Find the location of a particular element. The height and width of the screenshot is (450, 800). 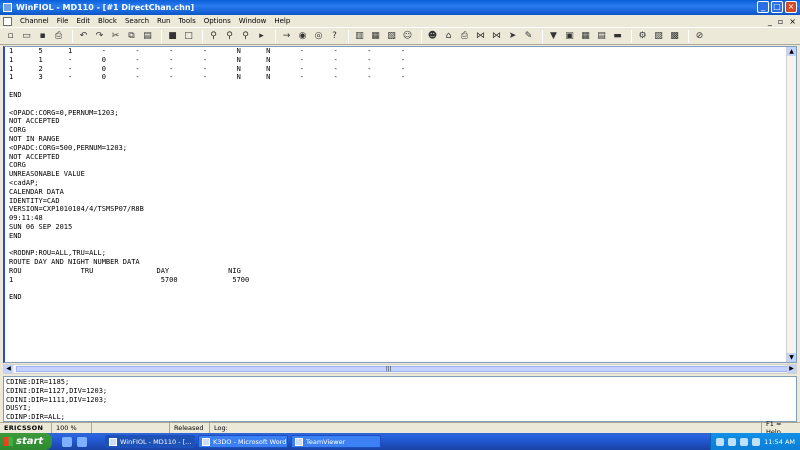

scroll-left-icon: ◀ is located at coordinates (8, 369).